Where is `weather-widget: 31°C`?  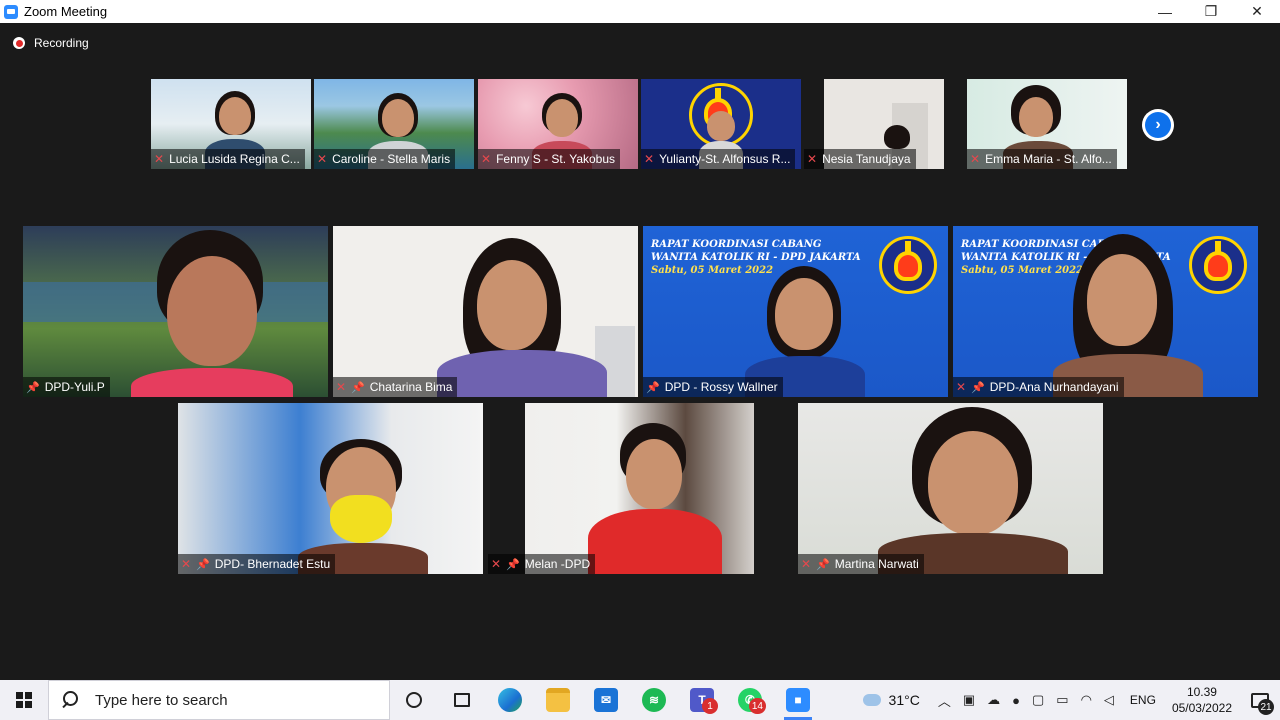 weather-widget: 31°C is located at coordinates (891, 700).